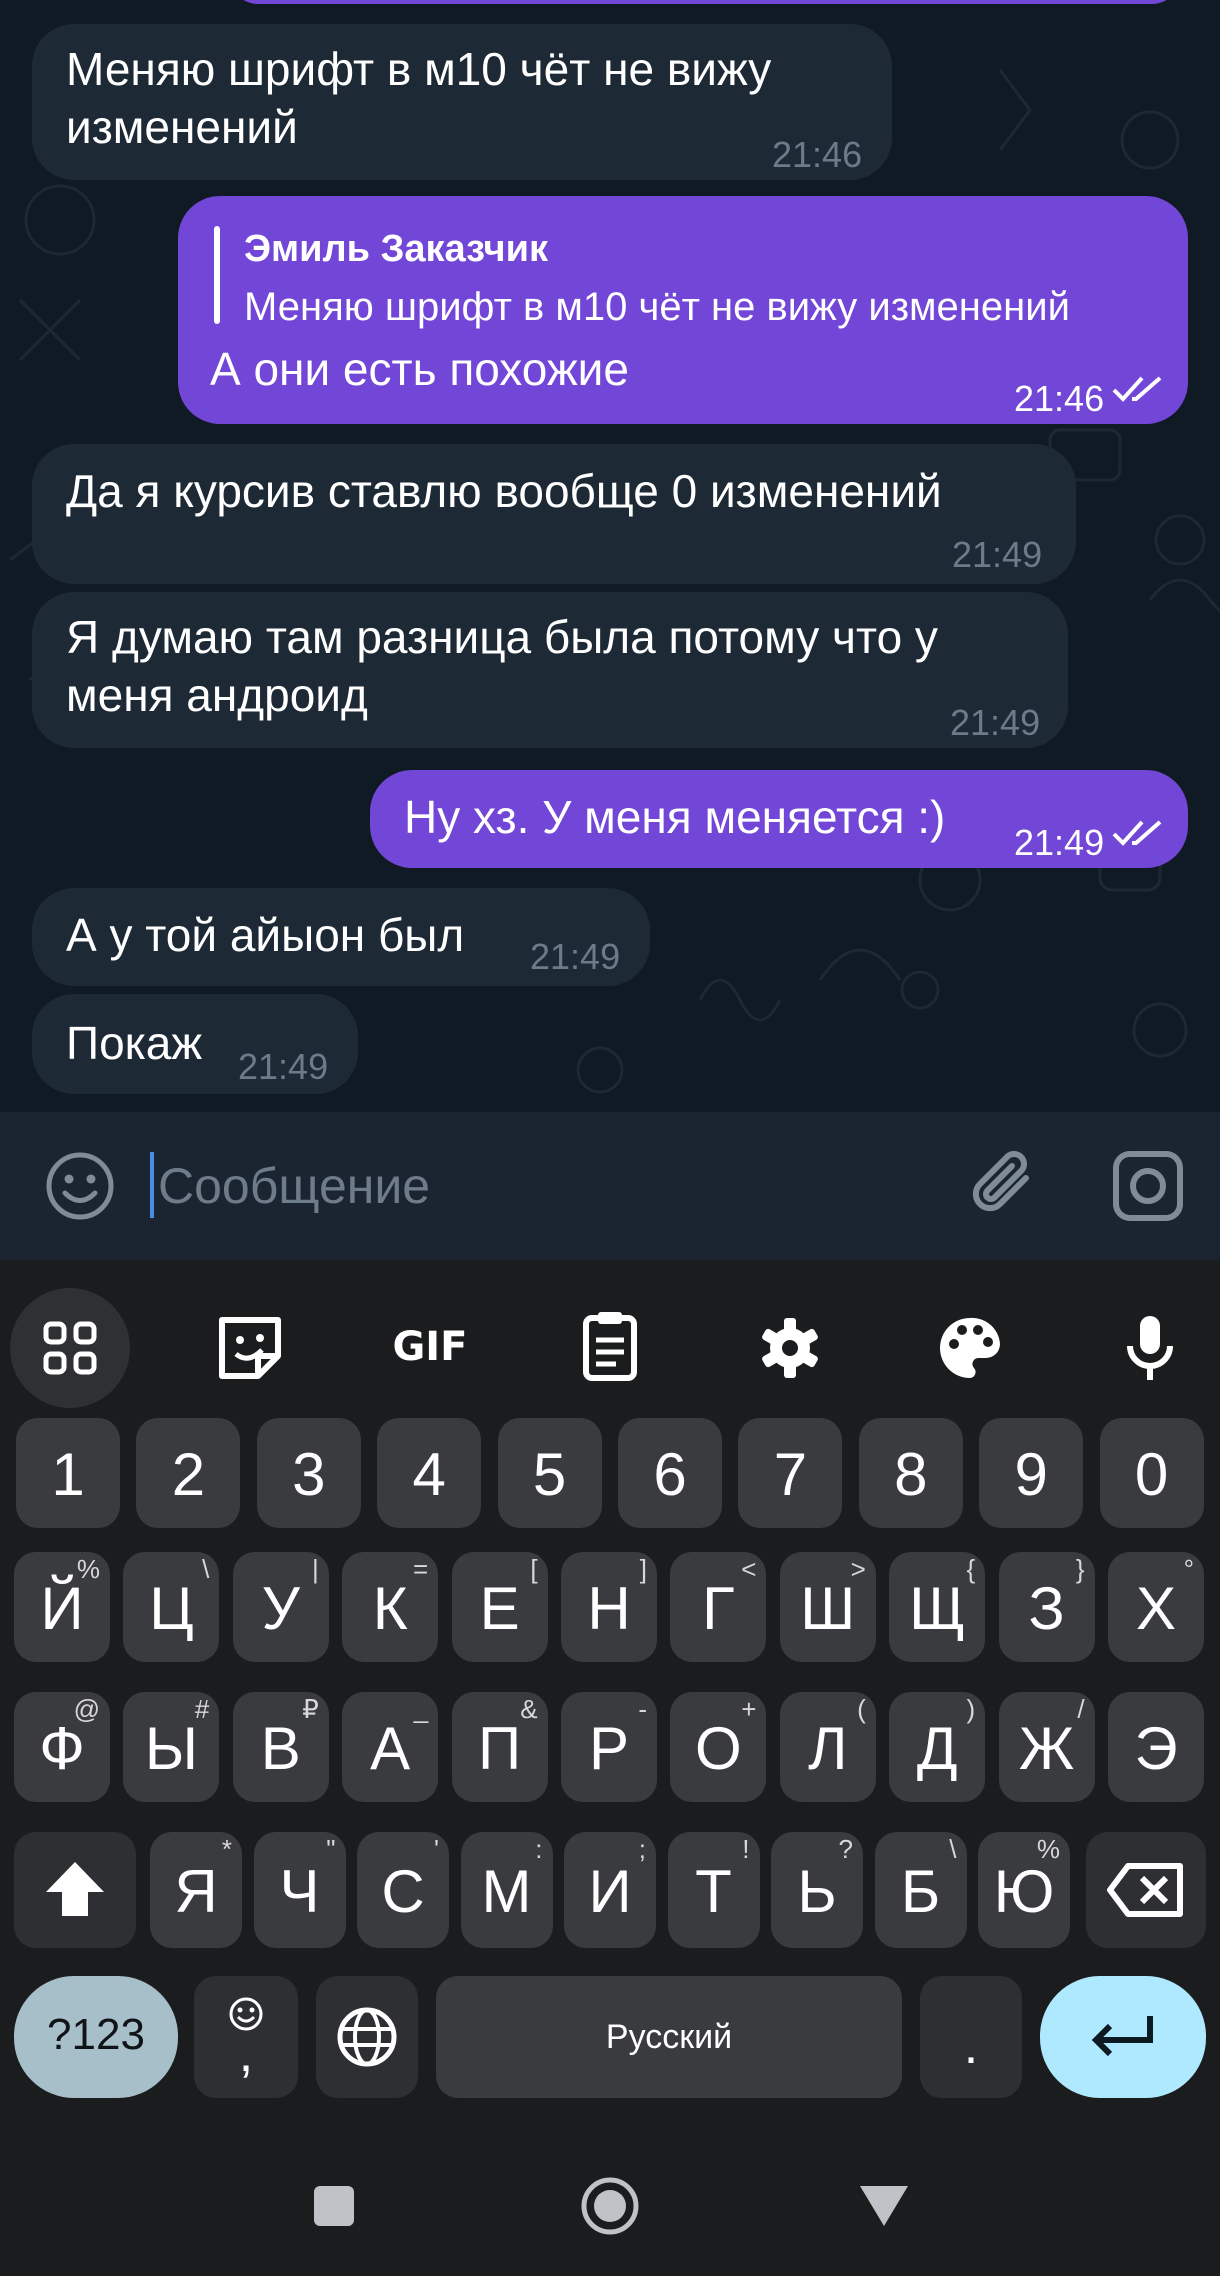  What do you see at coordinates (504, 491) in the screenshot?
I see `message-text: Да я курсив ставлю вообще 0 изменений` at bounding box center [504, 491].